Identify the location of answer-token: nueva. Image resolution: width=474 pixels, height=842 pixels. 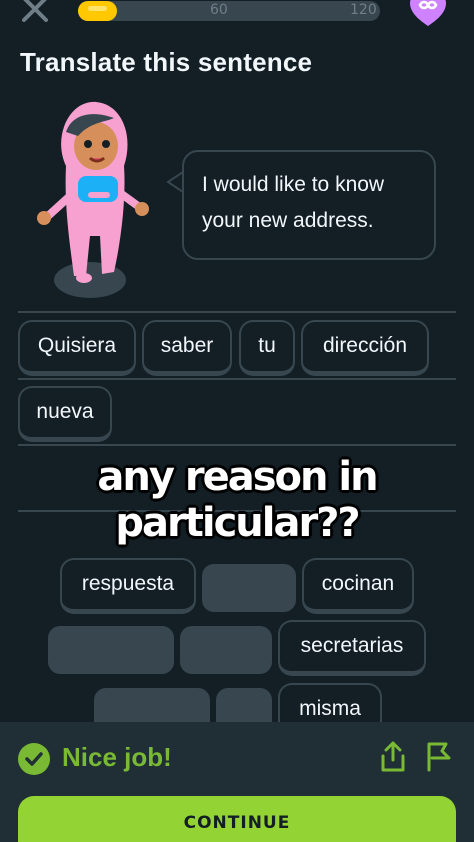
(65, 414).